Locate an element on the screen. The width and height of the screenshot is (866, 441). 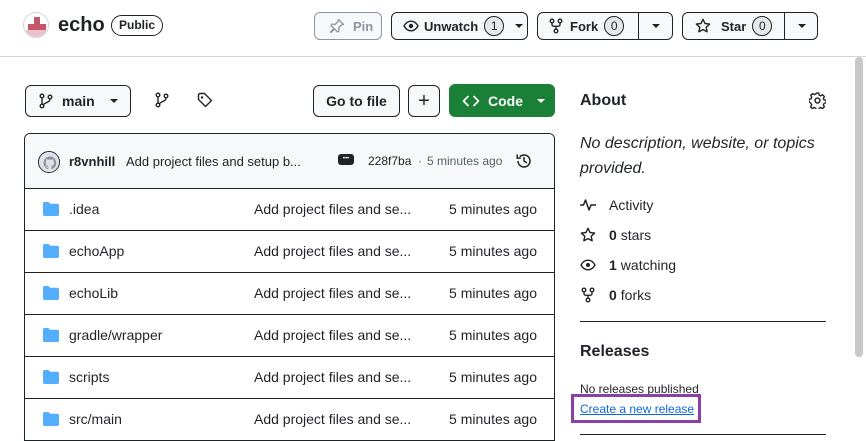
star-button-group: Star 0 is located at coordinates (750, 26).